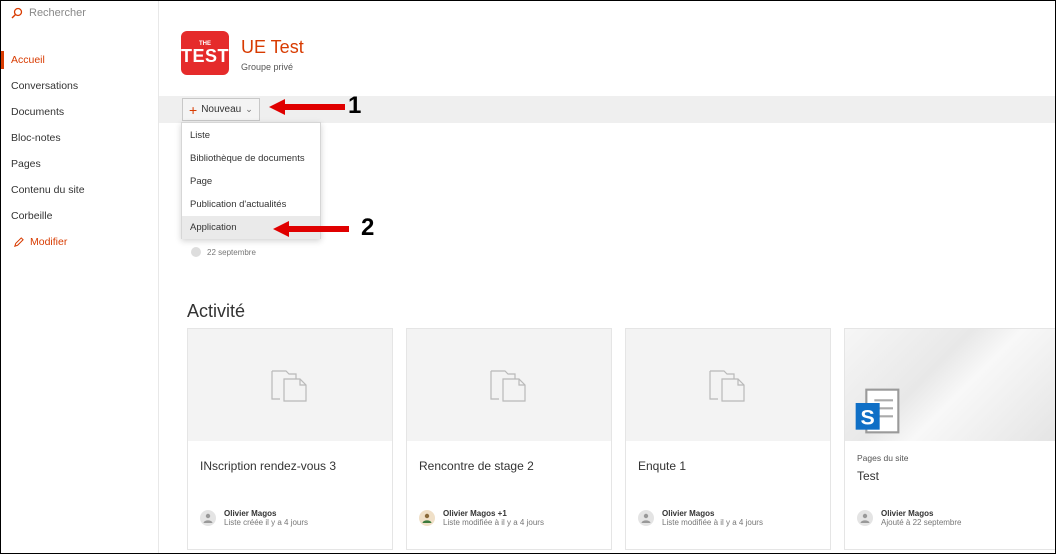 The height and width of the screenshot is (554, 1056). I want to click on search-placeholder: Rechercher, so click(57, 13).